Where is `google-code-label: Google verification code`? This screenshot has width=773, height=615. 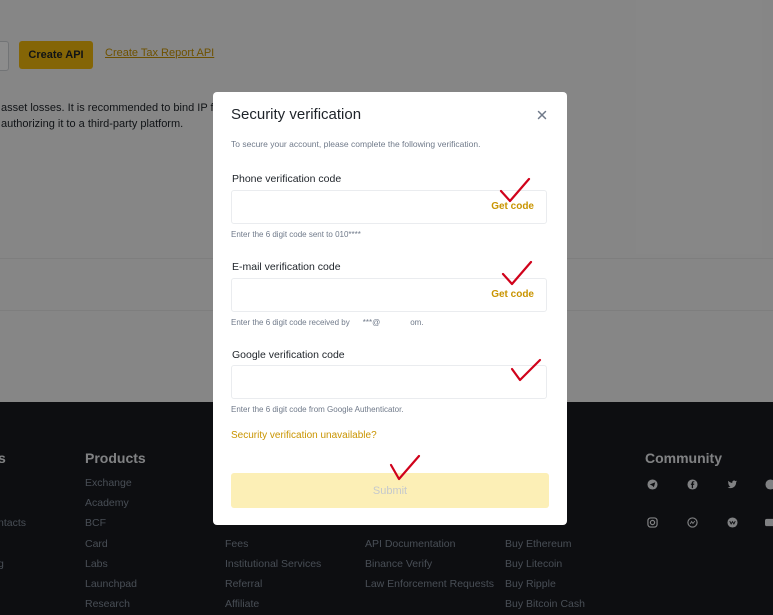
google-code-label: Google verification code is located at coordinates (288, 355).